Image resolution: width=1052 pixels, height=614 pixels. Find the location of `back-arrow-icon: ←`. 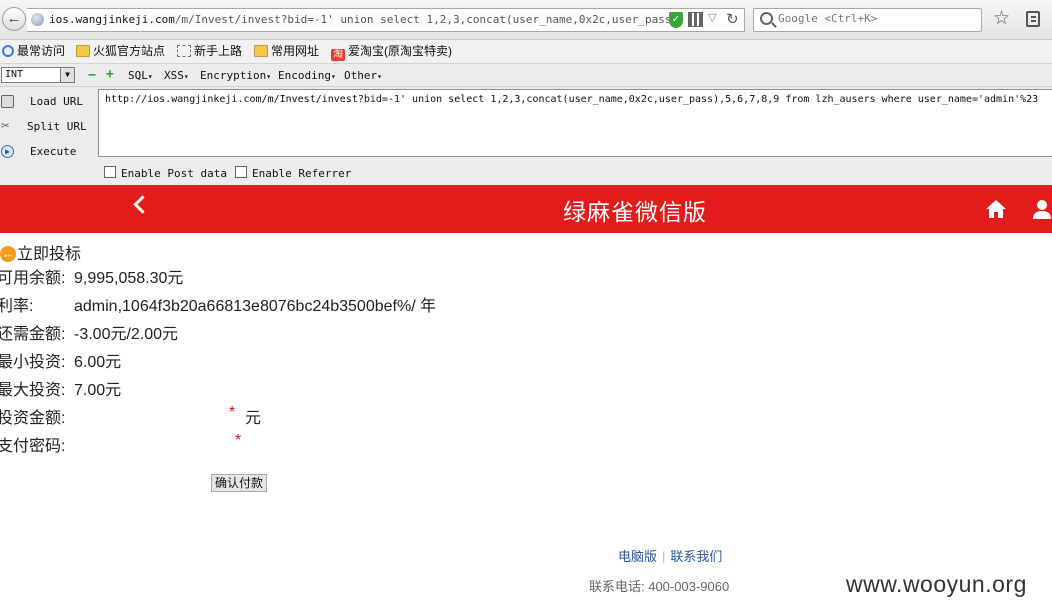

back-arrow-icon: ← is located at coordinates (14, 19).